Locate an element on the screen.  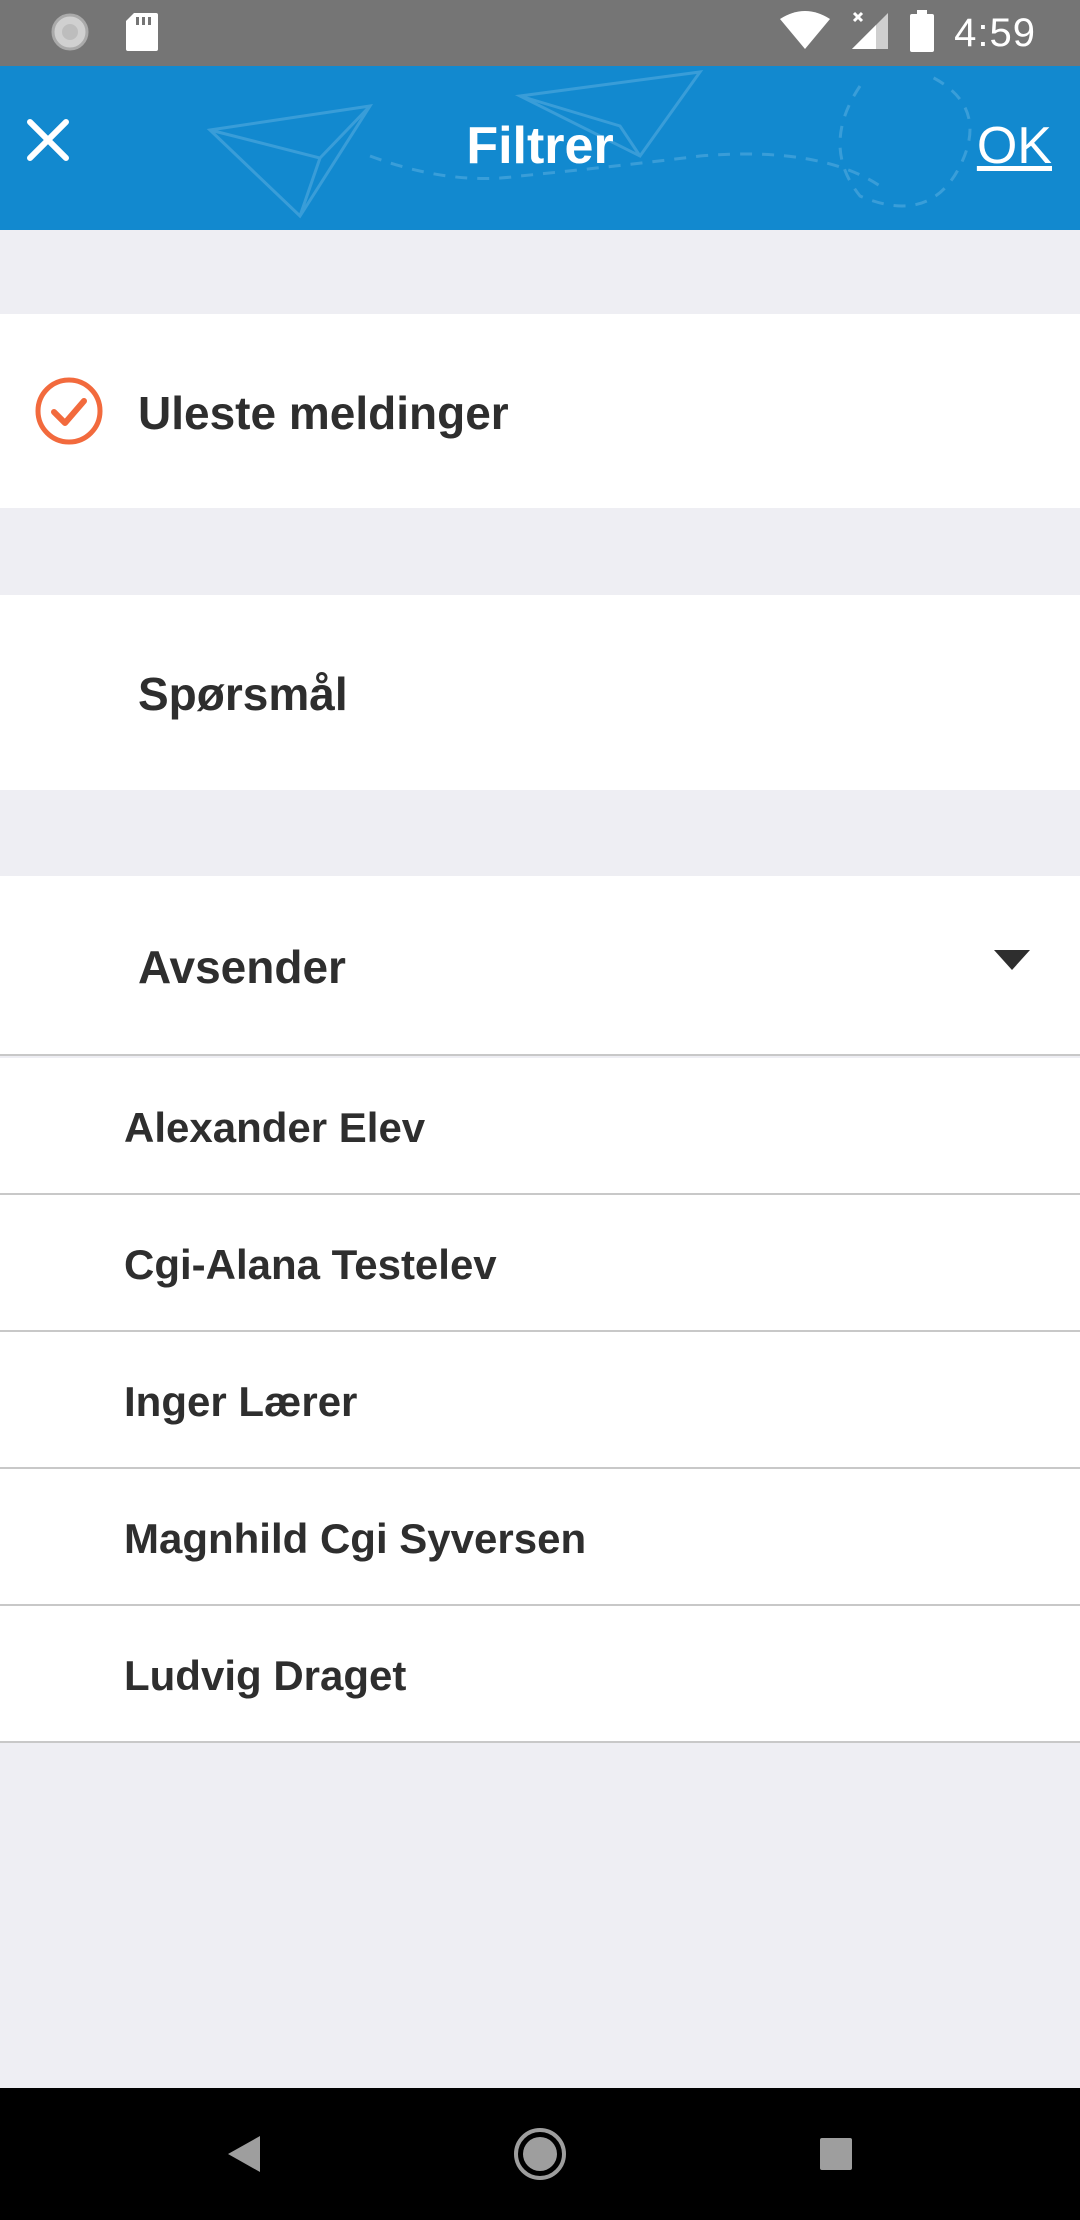
sender-item: Magnhild Cgi Syversen is located at coordinates (540, 1537).